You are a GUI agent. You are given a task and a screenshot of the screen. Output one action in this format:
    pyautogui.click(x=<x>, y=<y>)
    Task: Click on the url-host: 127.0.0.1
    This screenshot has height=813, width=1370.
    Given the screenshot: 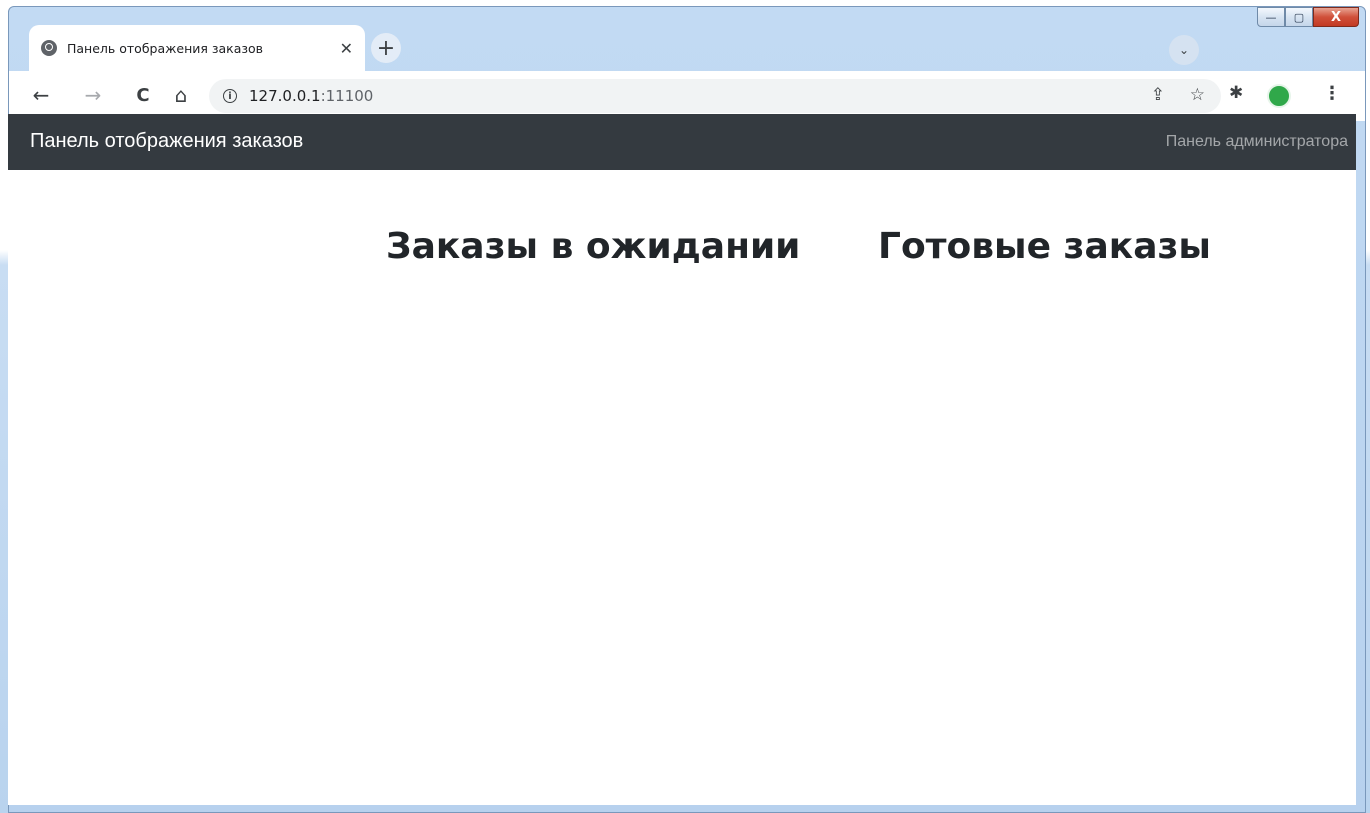 What is the action you would take?
    pyautogui.click(x=285, y=96)
    